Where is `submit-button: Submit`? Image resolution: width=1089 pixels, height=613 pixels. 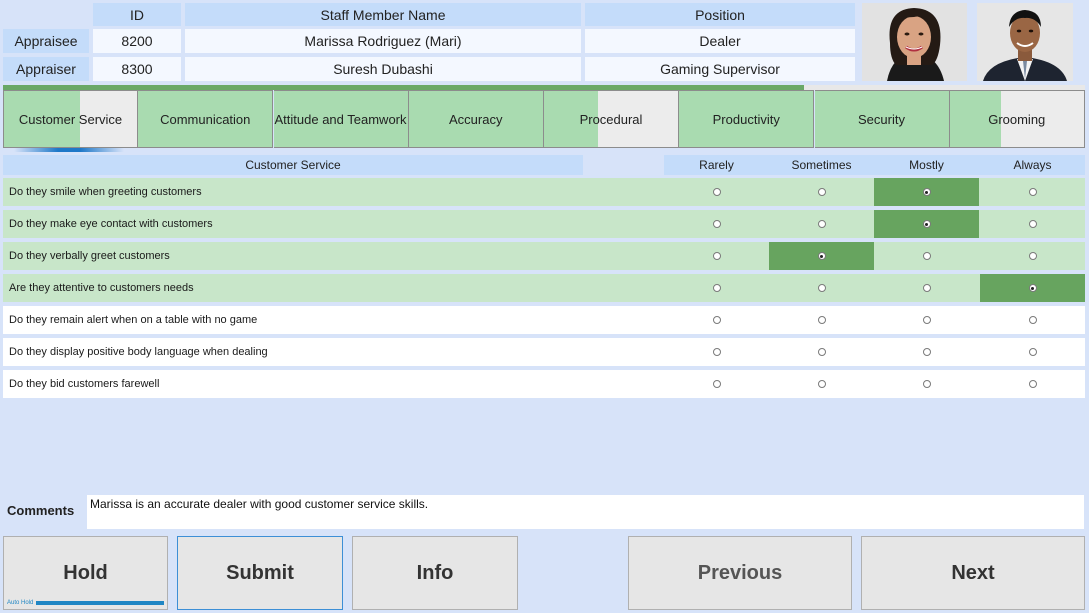 submit-button: Submit is located at coordinates (260, 573).